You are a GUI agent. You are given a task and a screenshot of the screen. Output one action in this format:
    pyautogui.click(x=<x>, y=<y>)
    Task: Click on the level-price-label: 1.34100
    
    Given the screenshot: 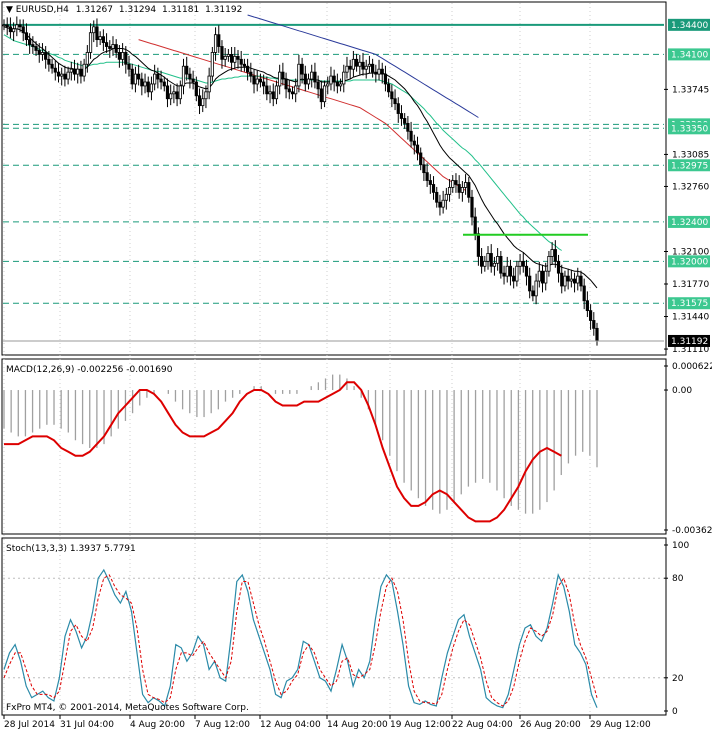 What is the action you would take?
    pyautogui.click(x=689, y=55)
    